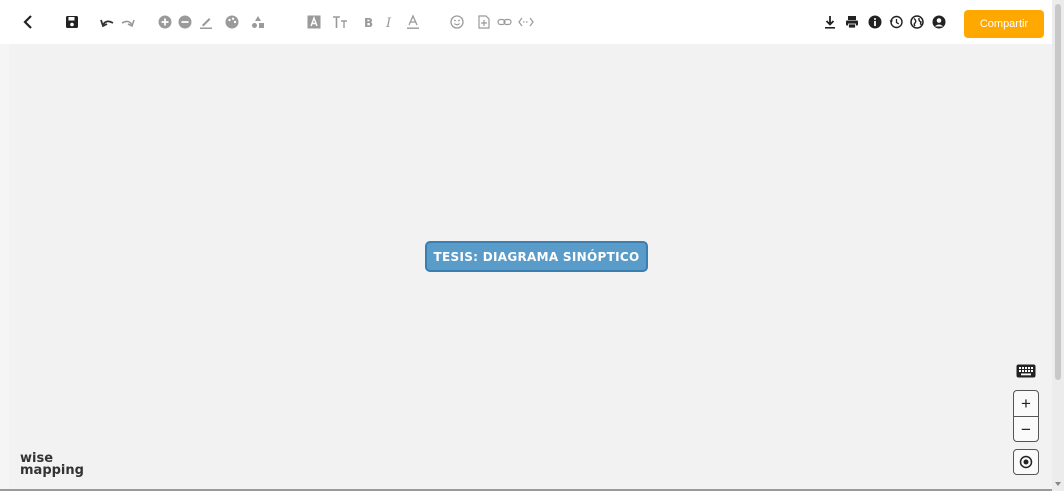 The image size is (1064, 491). I want to click on publish-button, so click(917, 22).